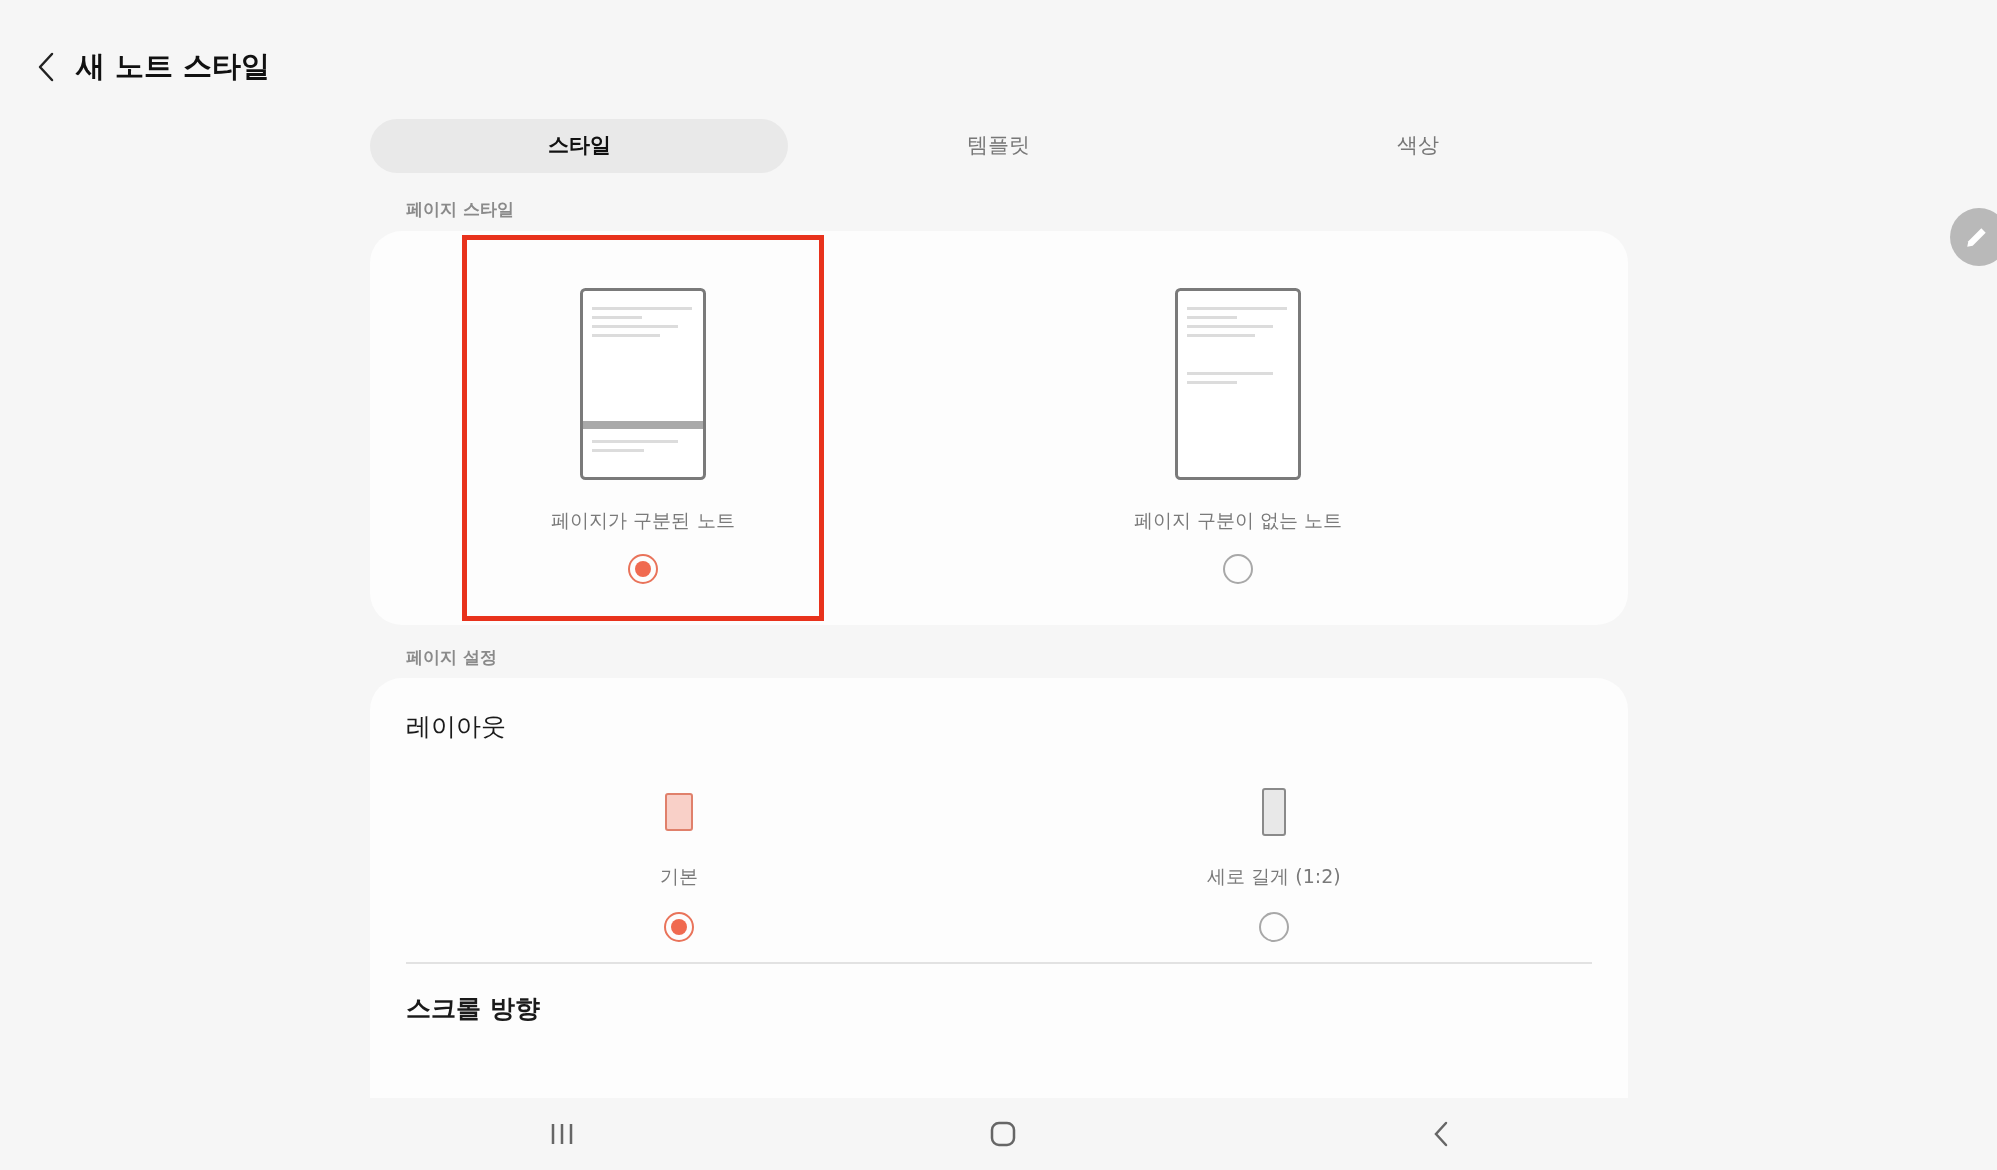 This screenshot has width=1997, height=1170. I want to click on page-ratio-icon, so click(679, 811).